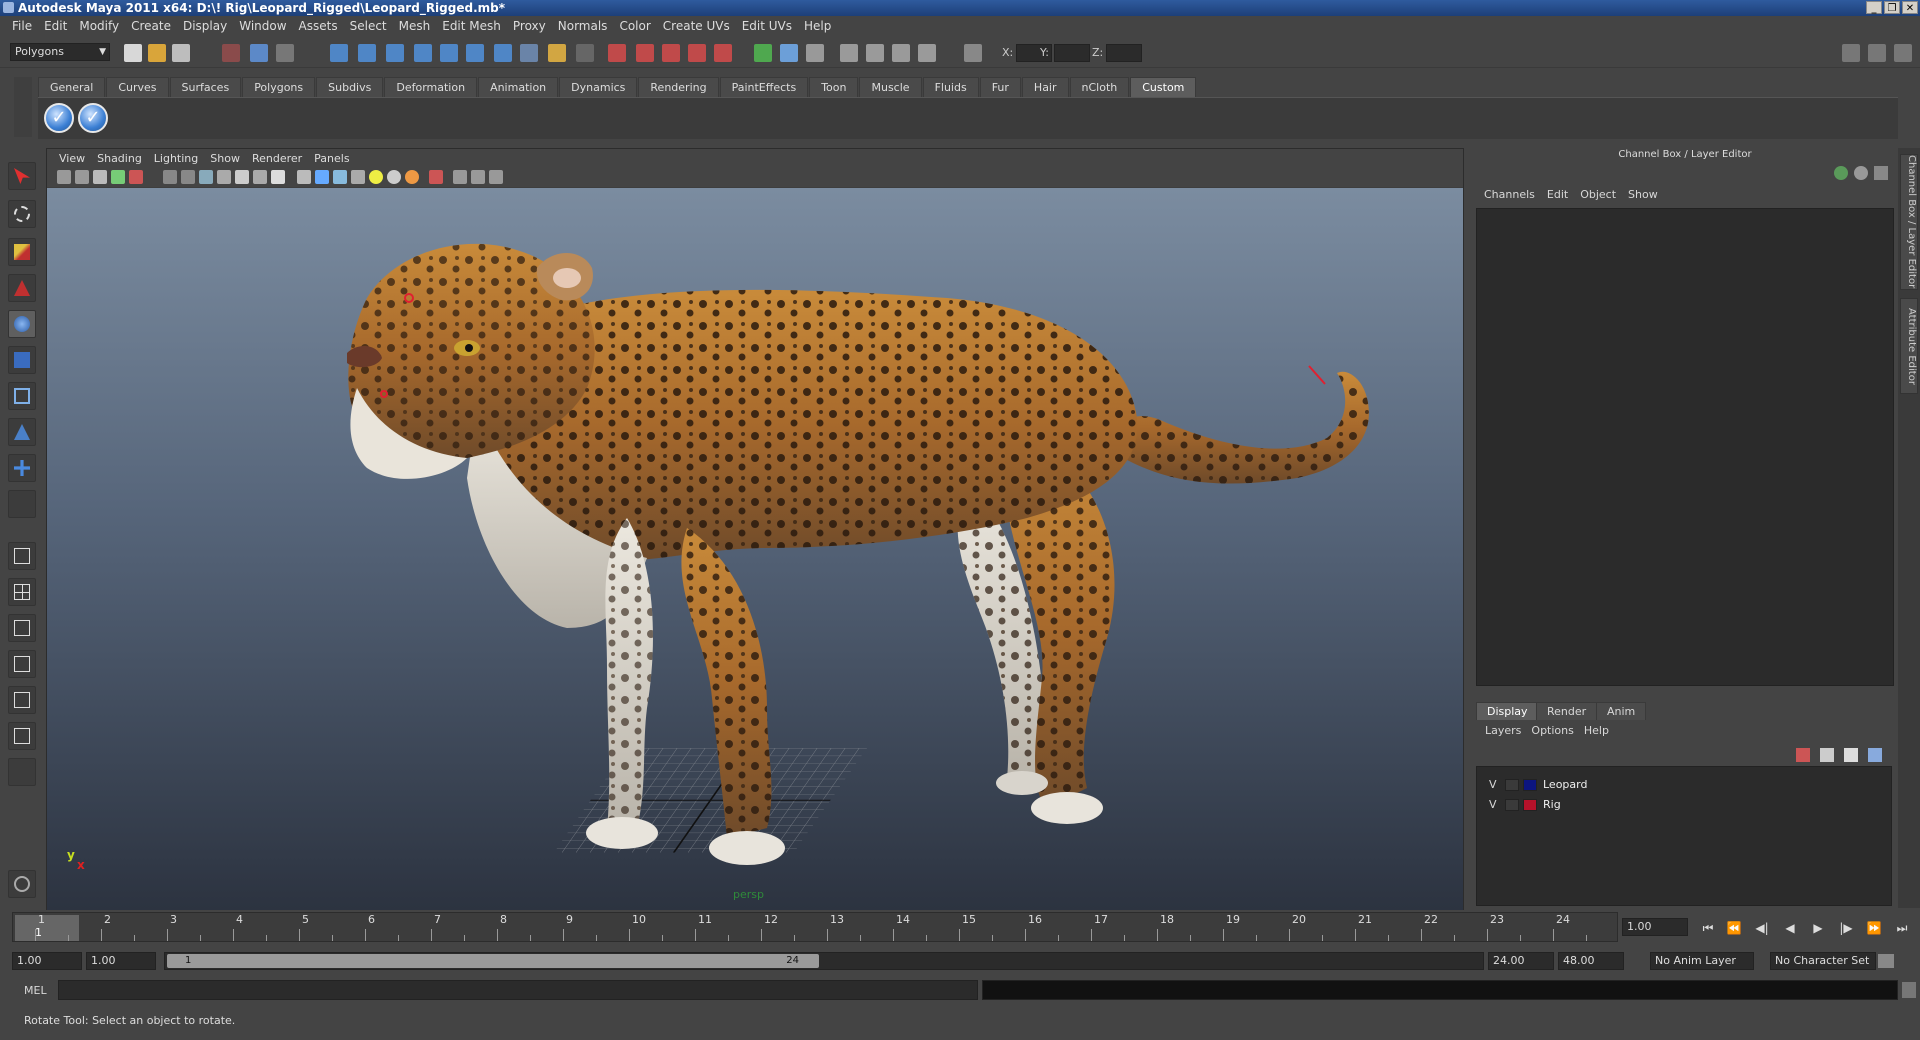 This screenshot has height=1040, width=1920. What do you see at coordinates (350, 87) in the screenshot?
I see `shelf-tab-subdivs: Subdivs` at bounding box center [350, 87].